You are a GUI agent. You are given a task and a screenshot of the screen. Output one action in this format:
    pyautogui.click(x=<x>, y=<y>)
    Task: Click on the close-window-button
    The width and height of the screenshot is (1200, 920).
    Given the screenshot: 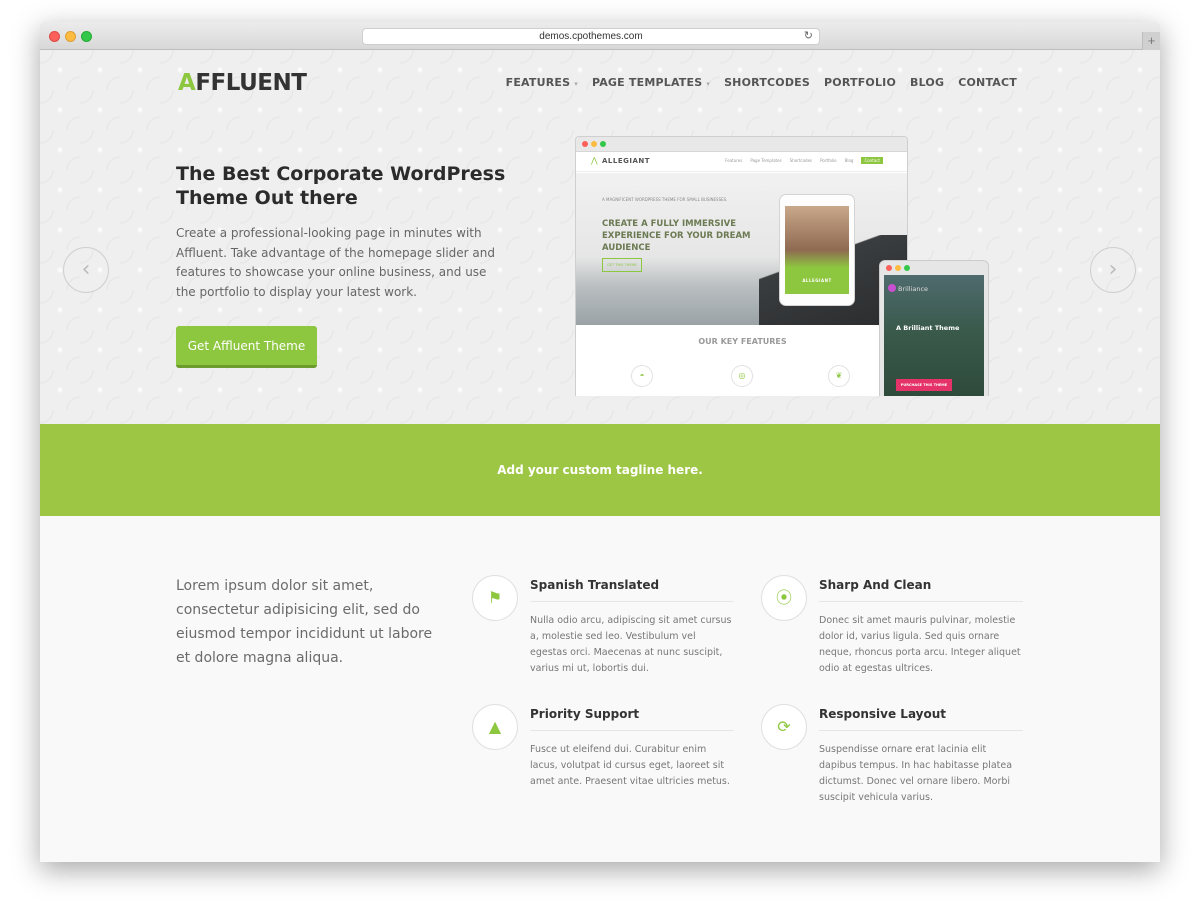 What is the action you would take?
    pyautogui.click(x=54, y=36)
    